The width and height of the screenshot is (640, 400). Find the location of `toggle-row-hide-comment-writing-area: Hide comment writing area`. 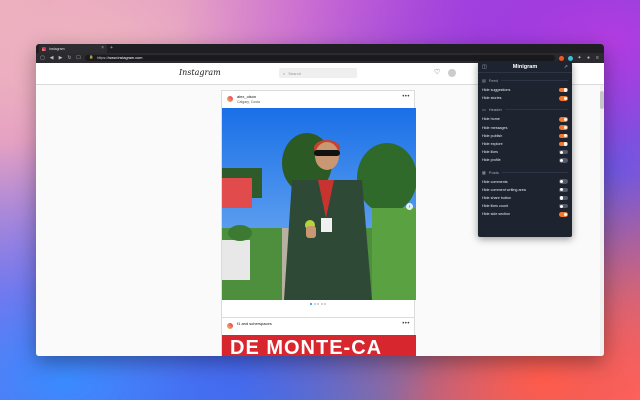

toggle-row-hide-comment-writing-area: Hide comment writing area is located at coordinates (525, 190).